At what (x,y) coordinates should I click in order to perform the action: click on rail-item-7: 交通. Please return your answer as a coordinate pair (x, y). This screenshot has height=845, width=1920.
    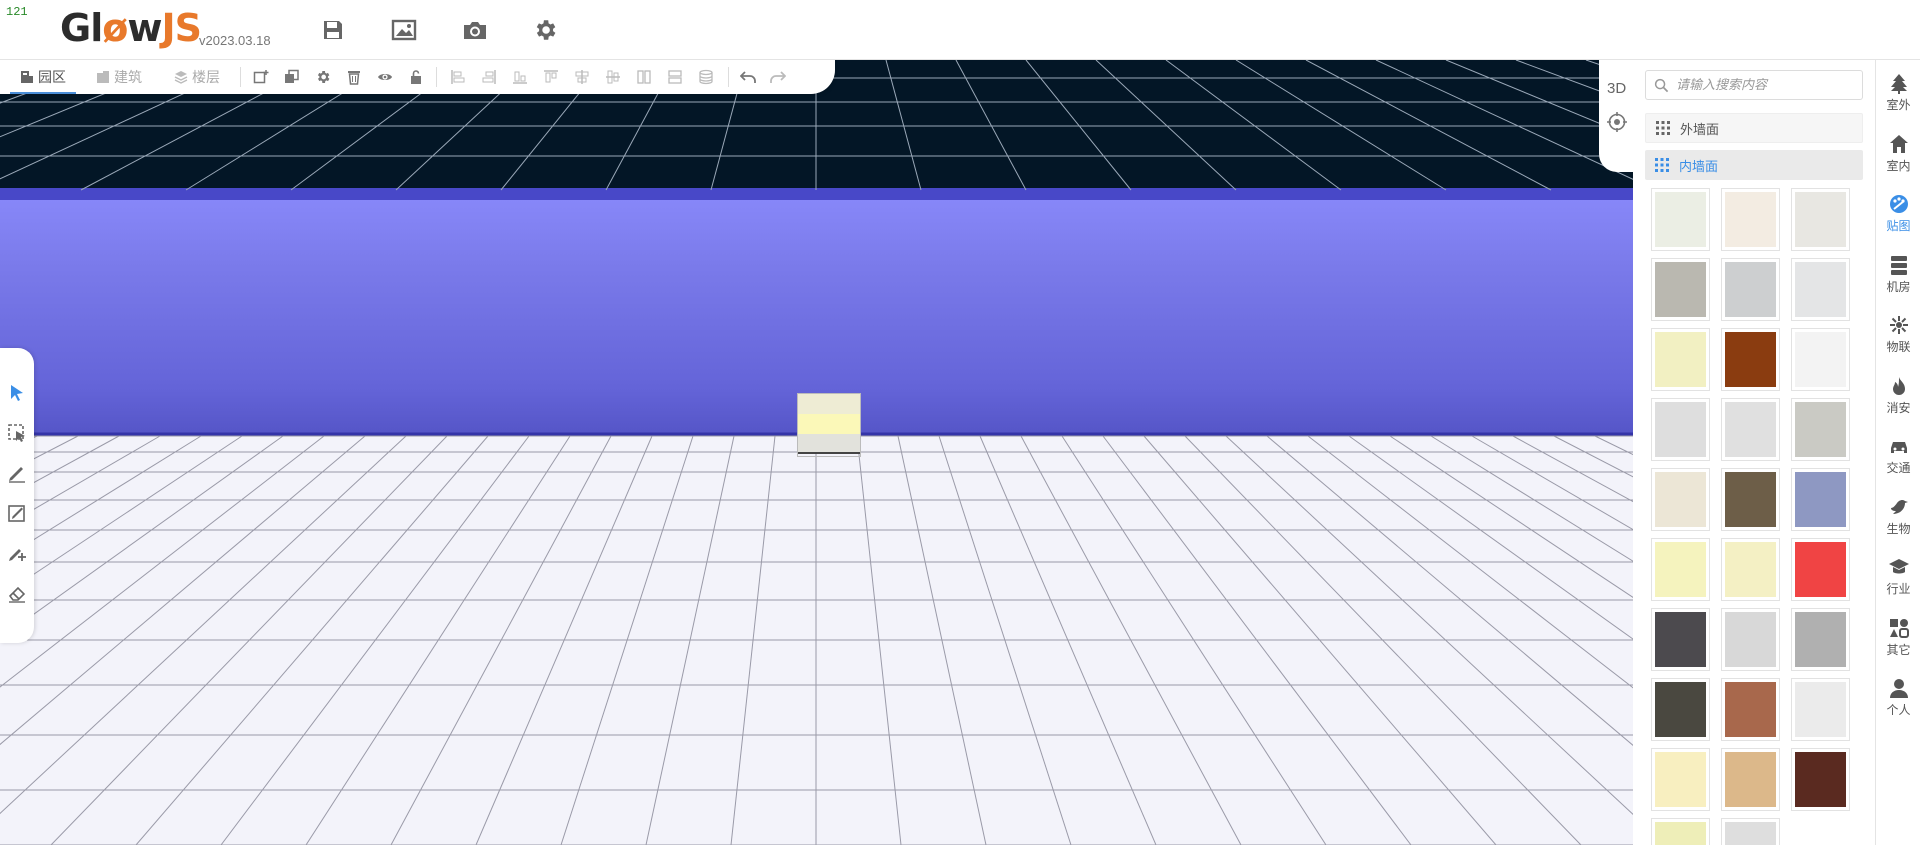
    Looking at the image, I should click on (1898, 455).